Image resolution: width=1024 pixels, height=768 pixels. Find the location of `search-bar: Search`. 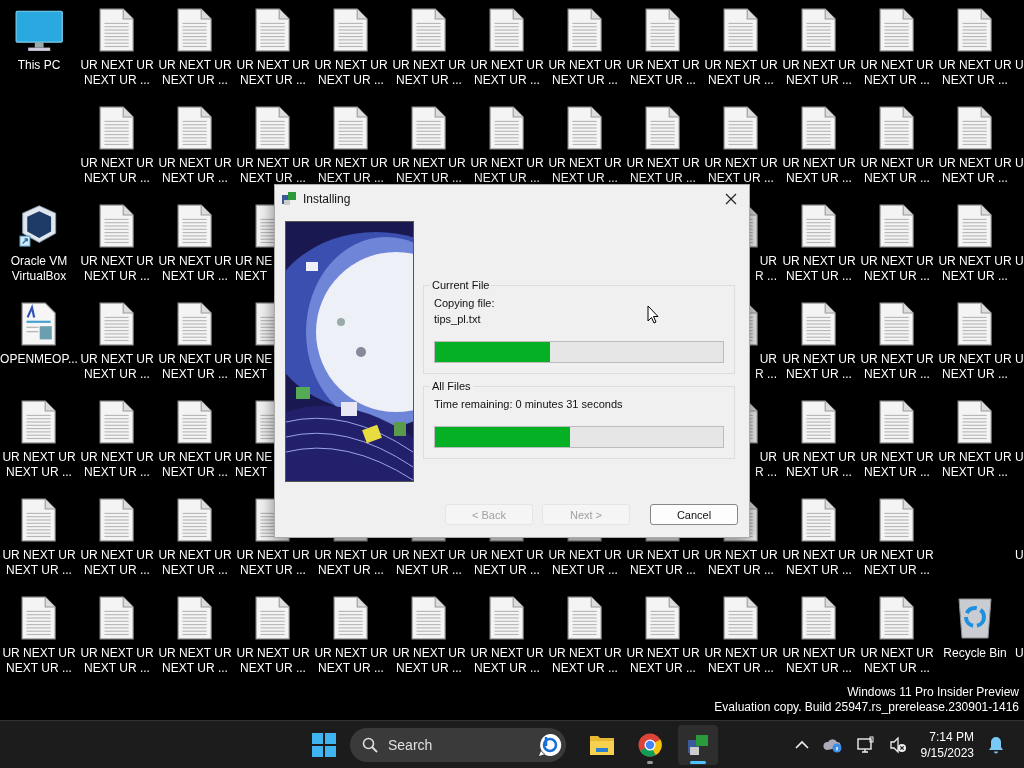

search-bar: Search is located at coordinates (458, 744).